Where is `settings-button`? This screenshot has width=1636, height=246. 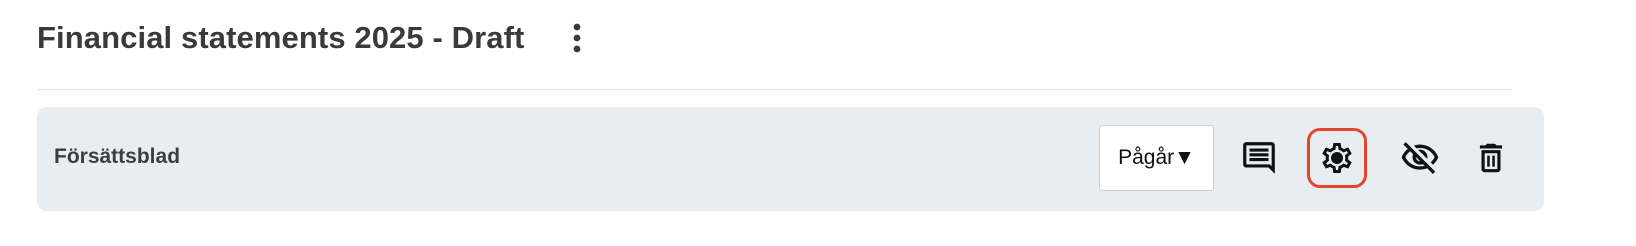 settings-button is located at coordinates (1337, 158).